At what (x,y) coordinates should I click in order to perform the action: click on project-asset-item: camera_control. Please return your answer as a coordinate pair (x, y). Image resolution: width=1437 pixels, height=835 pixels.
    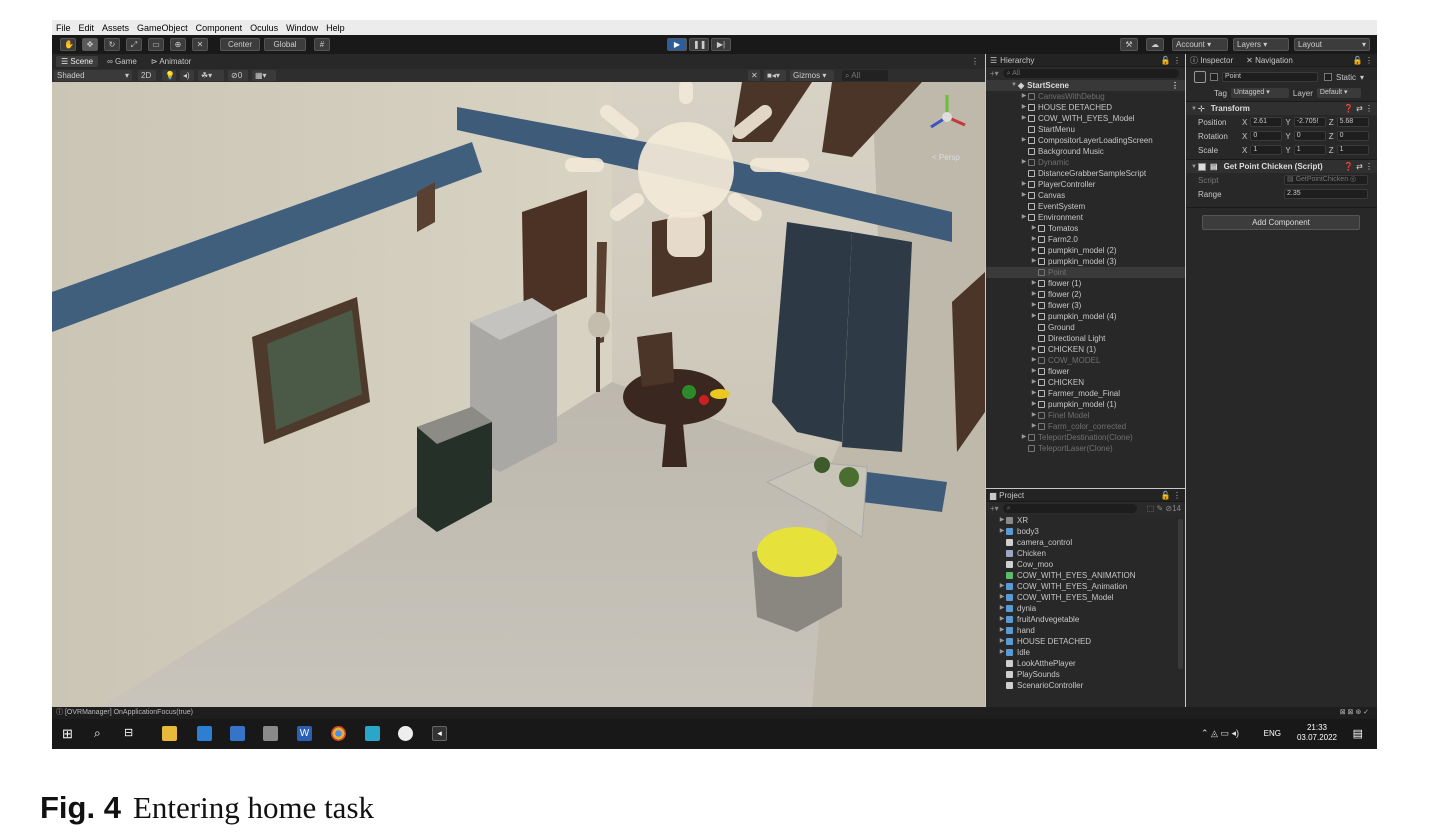
    Looking at the image, I should click on (1085, 542).